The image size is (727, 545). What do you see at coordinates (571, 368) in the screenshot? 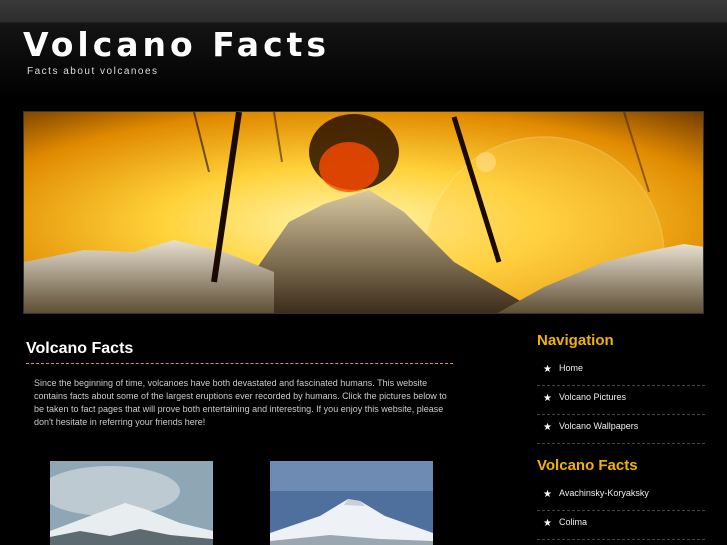
I see `nav-item-label: Home` at bounding box center [571, 368].